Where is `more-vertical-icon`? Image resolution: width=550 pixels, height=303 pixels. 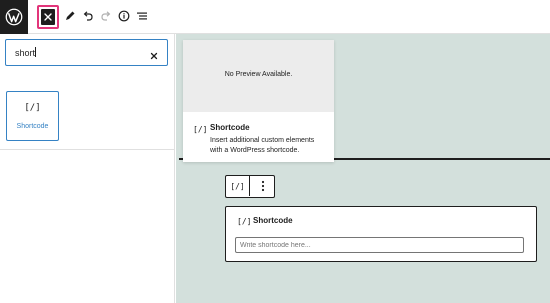
more-vertical-icon is located at coordinates (262, 186).